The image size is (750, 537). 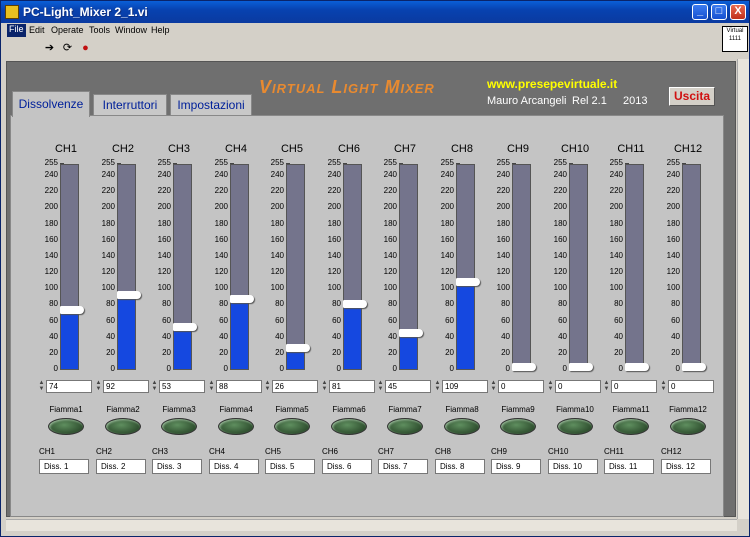 I want to click on dissolve-name-field: Diss. 6, so click(x=347, y=466).